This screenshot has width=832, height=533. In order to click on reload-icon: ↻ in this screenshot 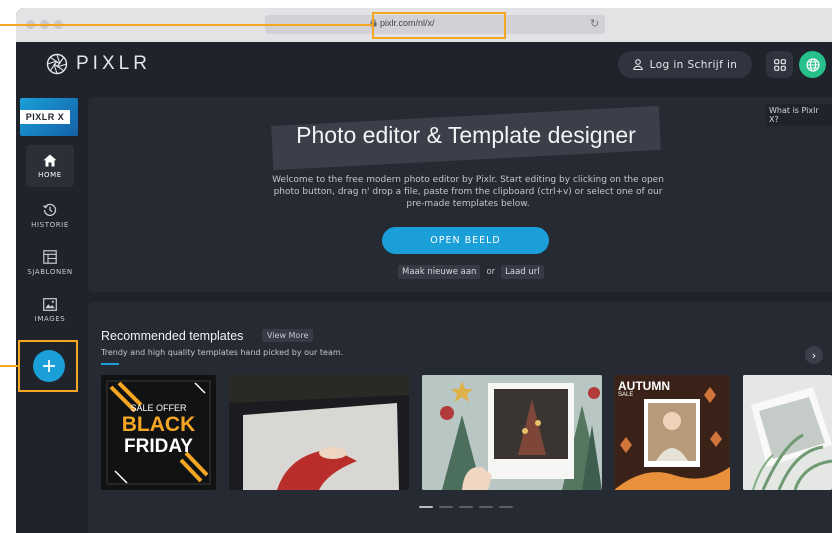, I will do `click(594, 23)`.